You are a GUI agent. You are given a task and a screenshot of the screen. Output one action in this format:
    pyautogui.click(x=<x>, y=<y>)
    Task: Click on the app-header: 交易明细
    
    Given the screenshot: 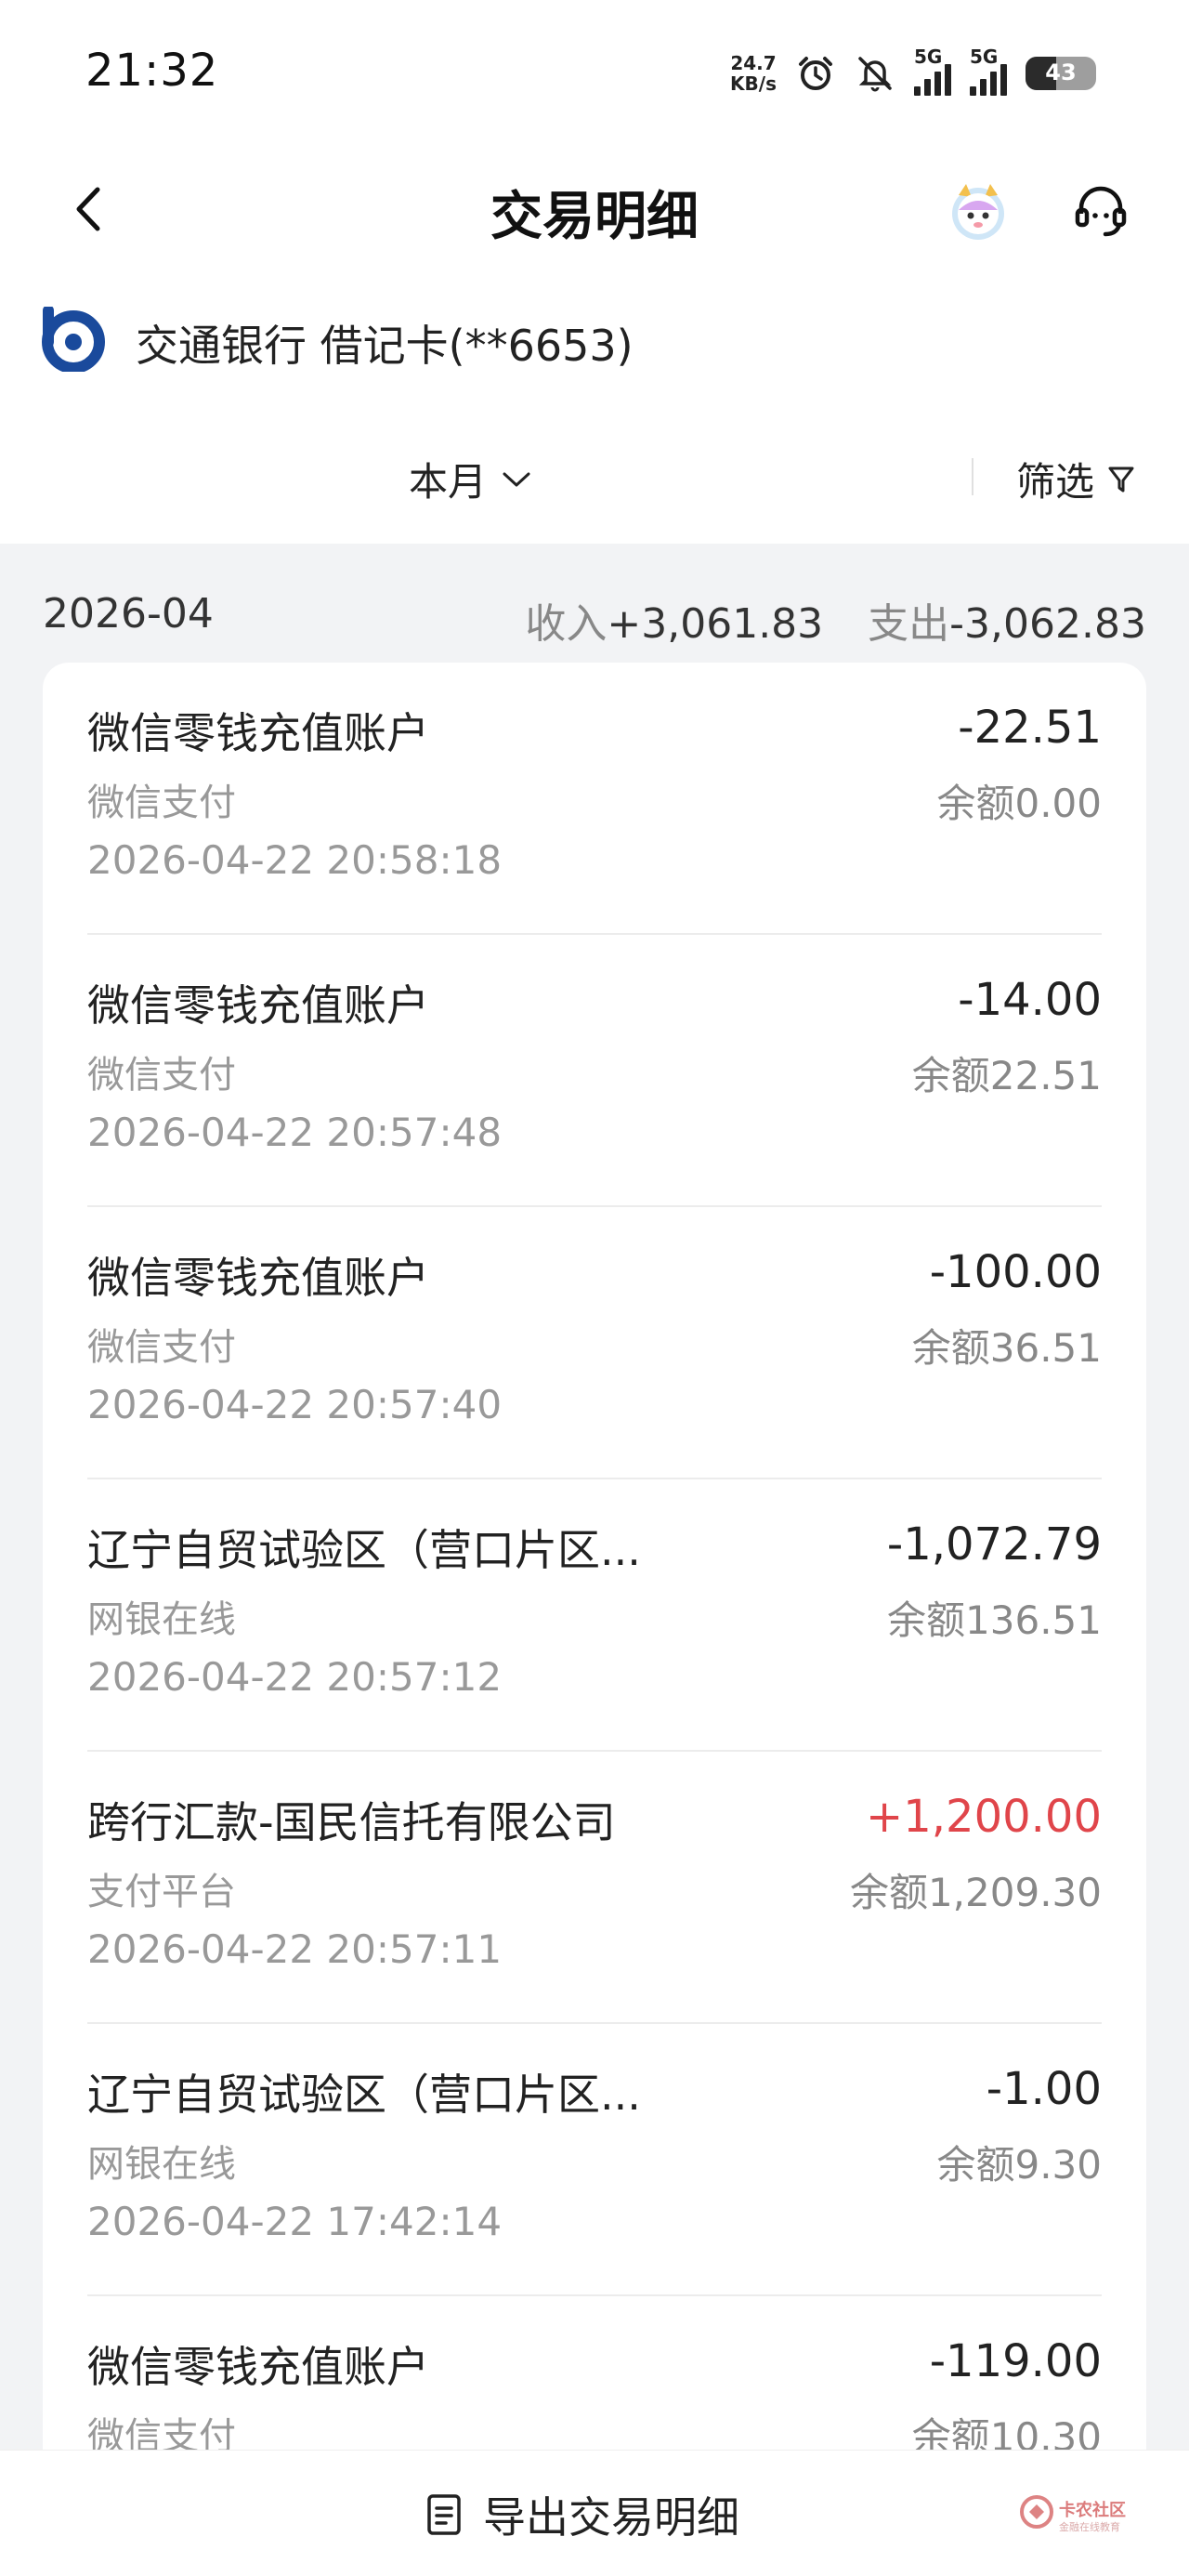 What is the action you would take?
    pyautogui.click(x=594, y=209)
    